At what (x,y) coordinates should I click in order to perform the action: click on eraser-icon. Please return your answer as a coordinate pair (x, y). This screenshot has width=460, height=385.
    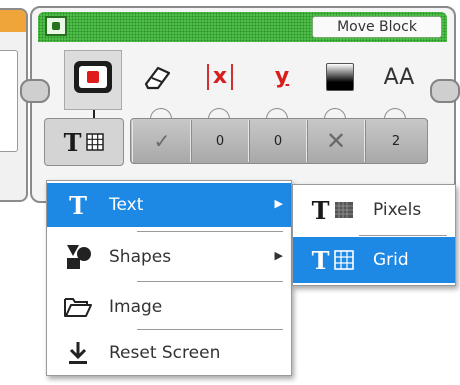
    Looking at the image, I should click on (157, 78).